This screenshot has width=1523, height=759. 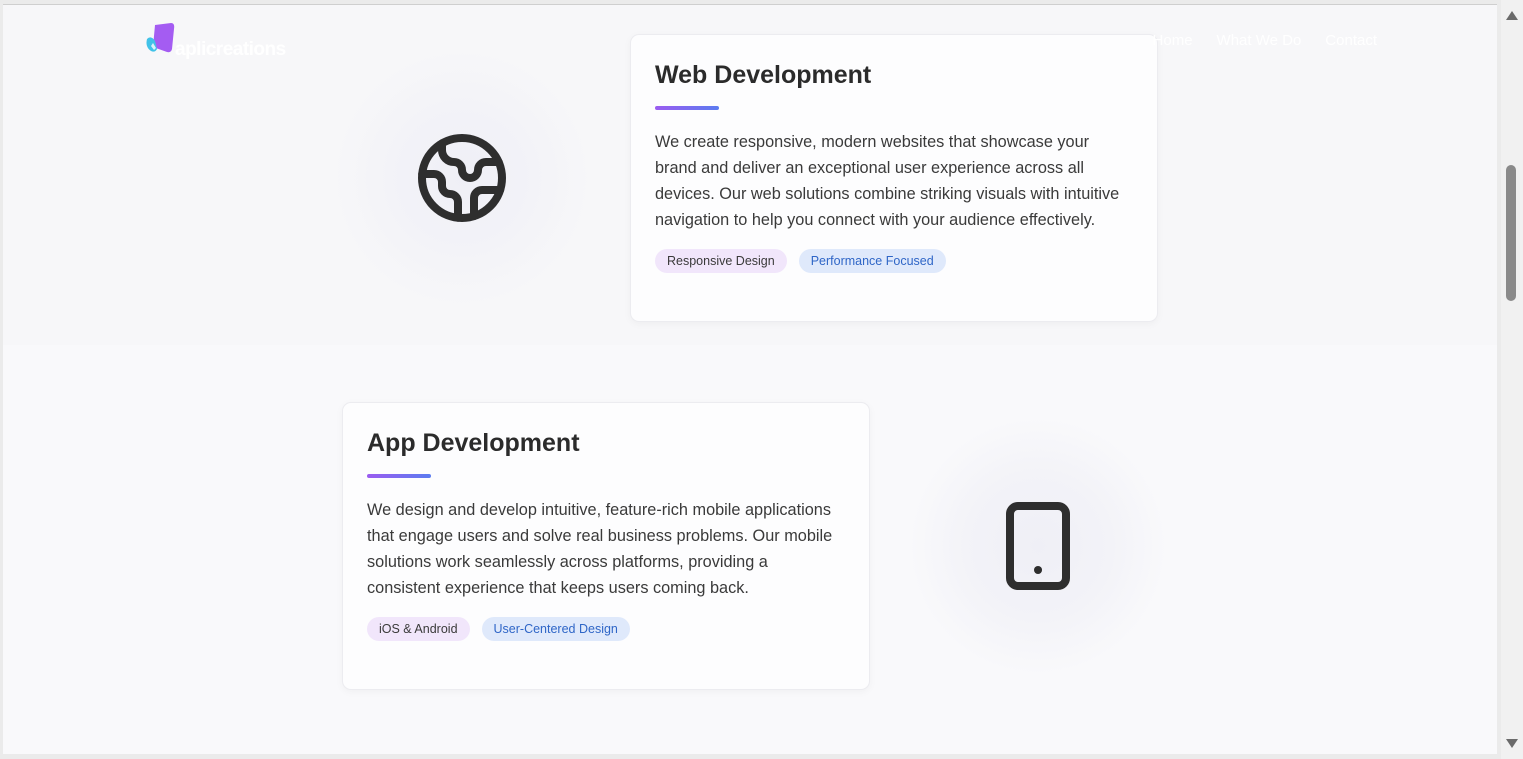 What do you see at coordinates (1512, 15) in the screenshot?
I see `scroll-up-icon` at bounding box center [1512, 15].